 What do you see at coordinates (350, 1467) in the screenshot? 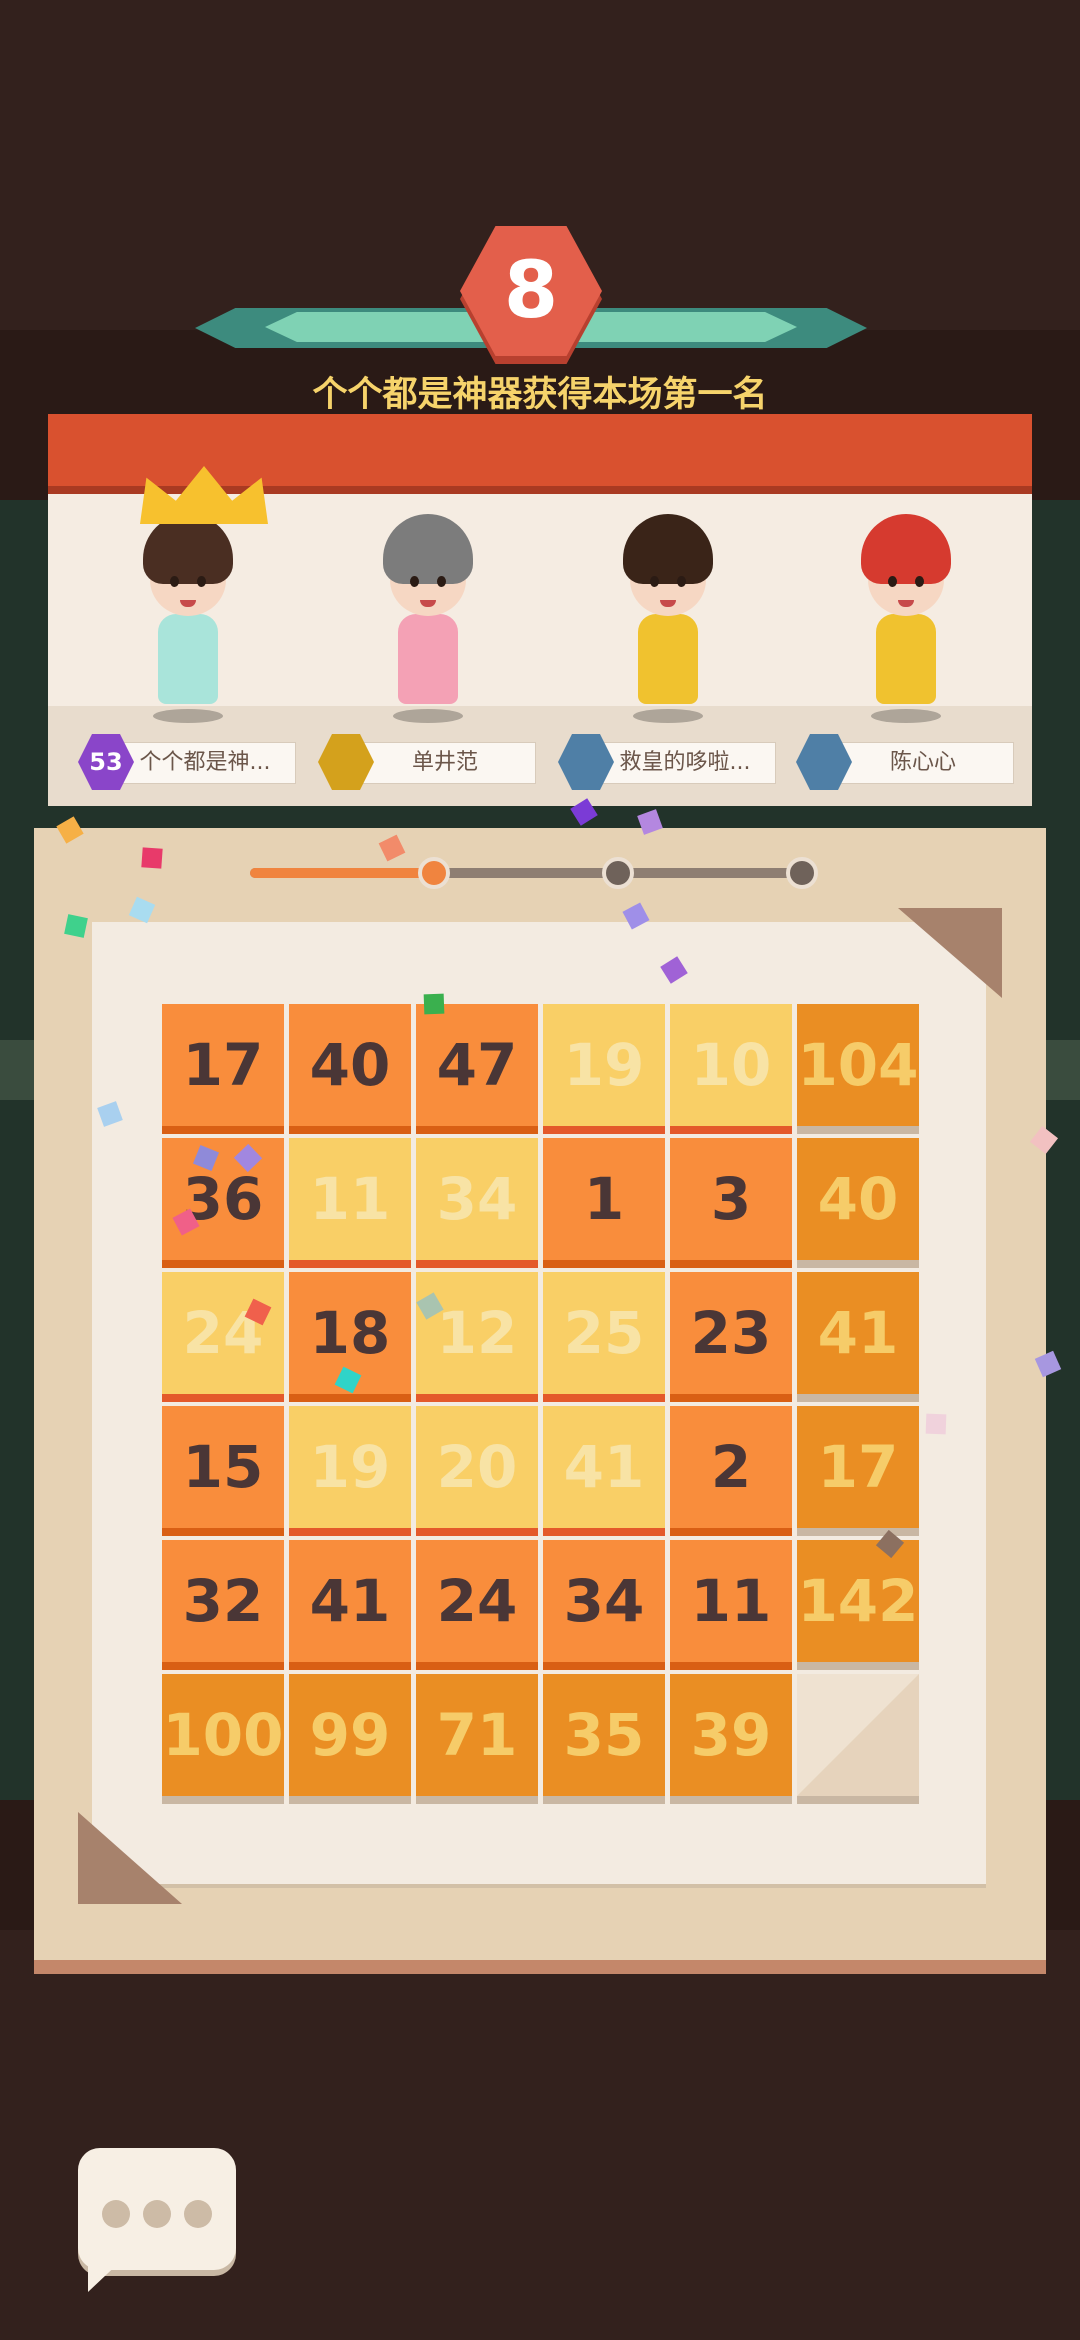
I see `tile-number: 19` at bounding box center [350, 1467].